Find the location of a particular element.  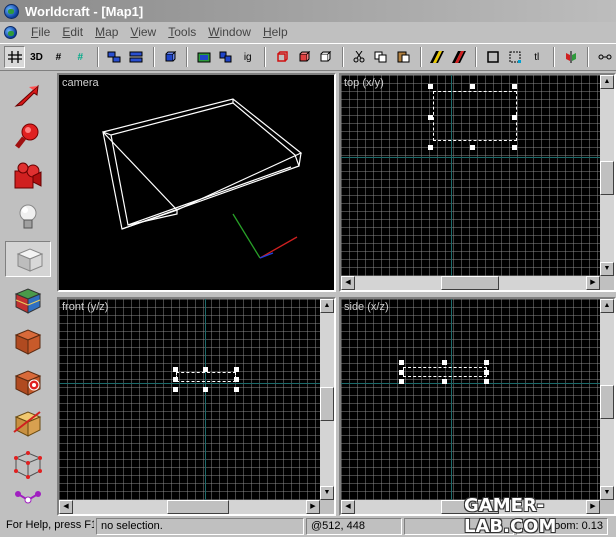

tie-button is located at coordinates (604, 57).